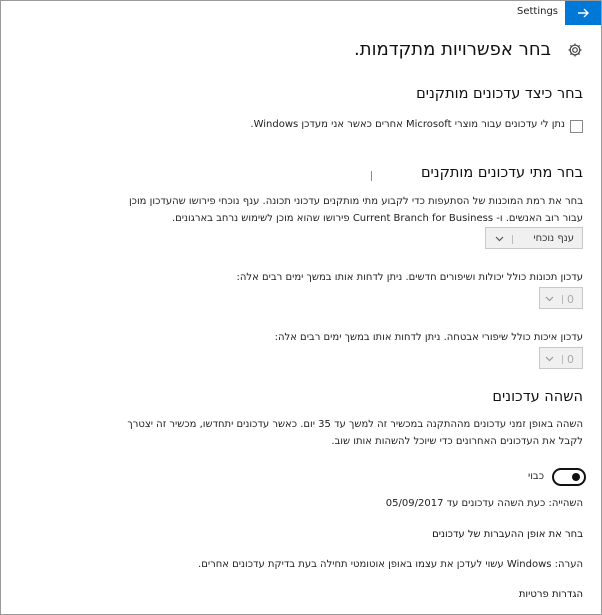  I want to click on pause-toggle-label: כבוי, so click(535, 476).